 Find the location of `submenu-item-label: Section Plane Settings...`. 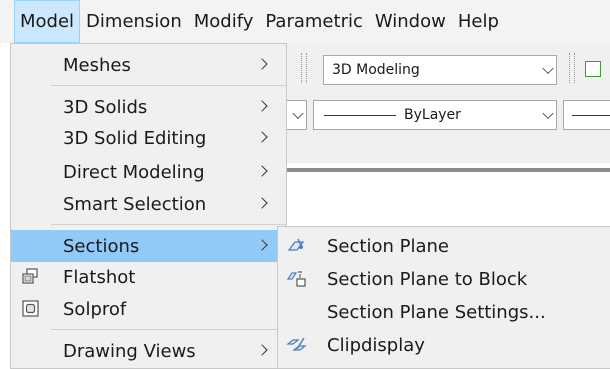

submenu-item-label: Section Plane Settings... is located at coordinates (436, 312).